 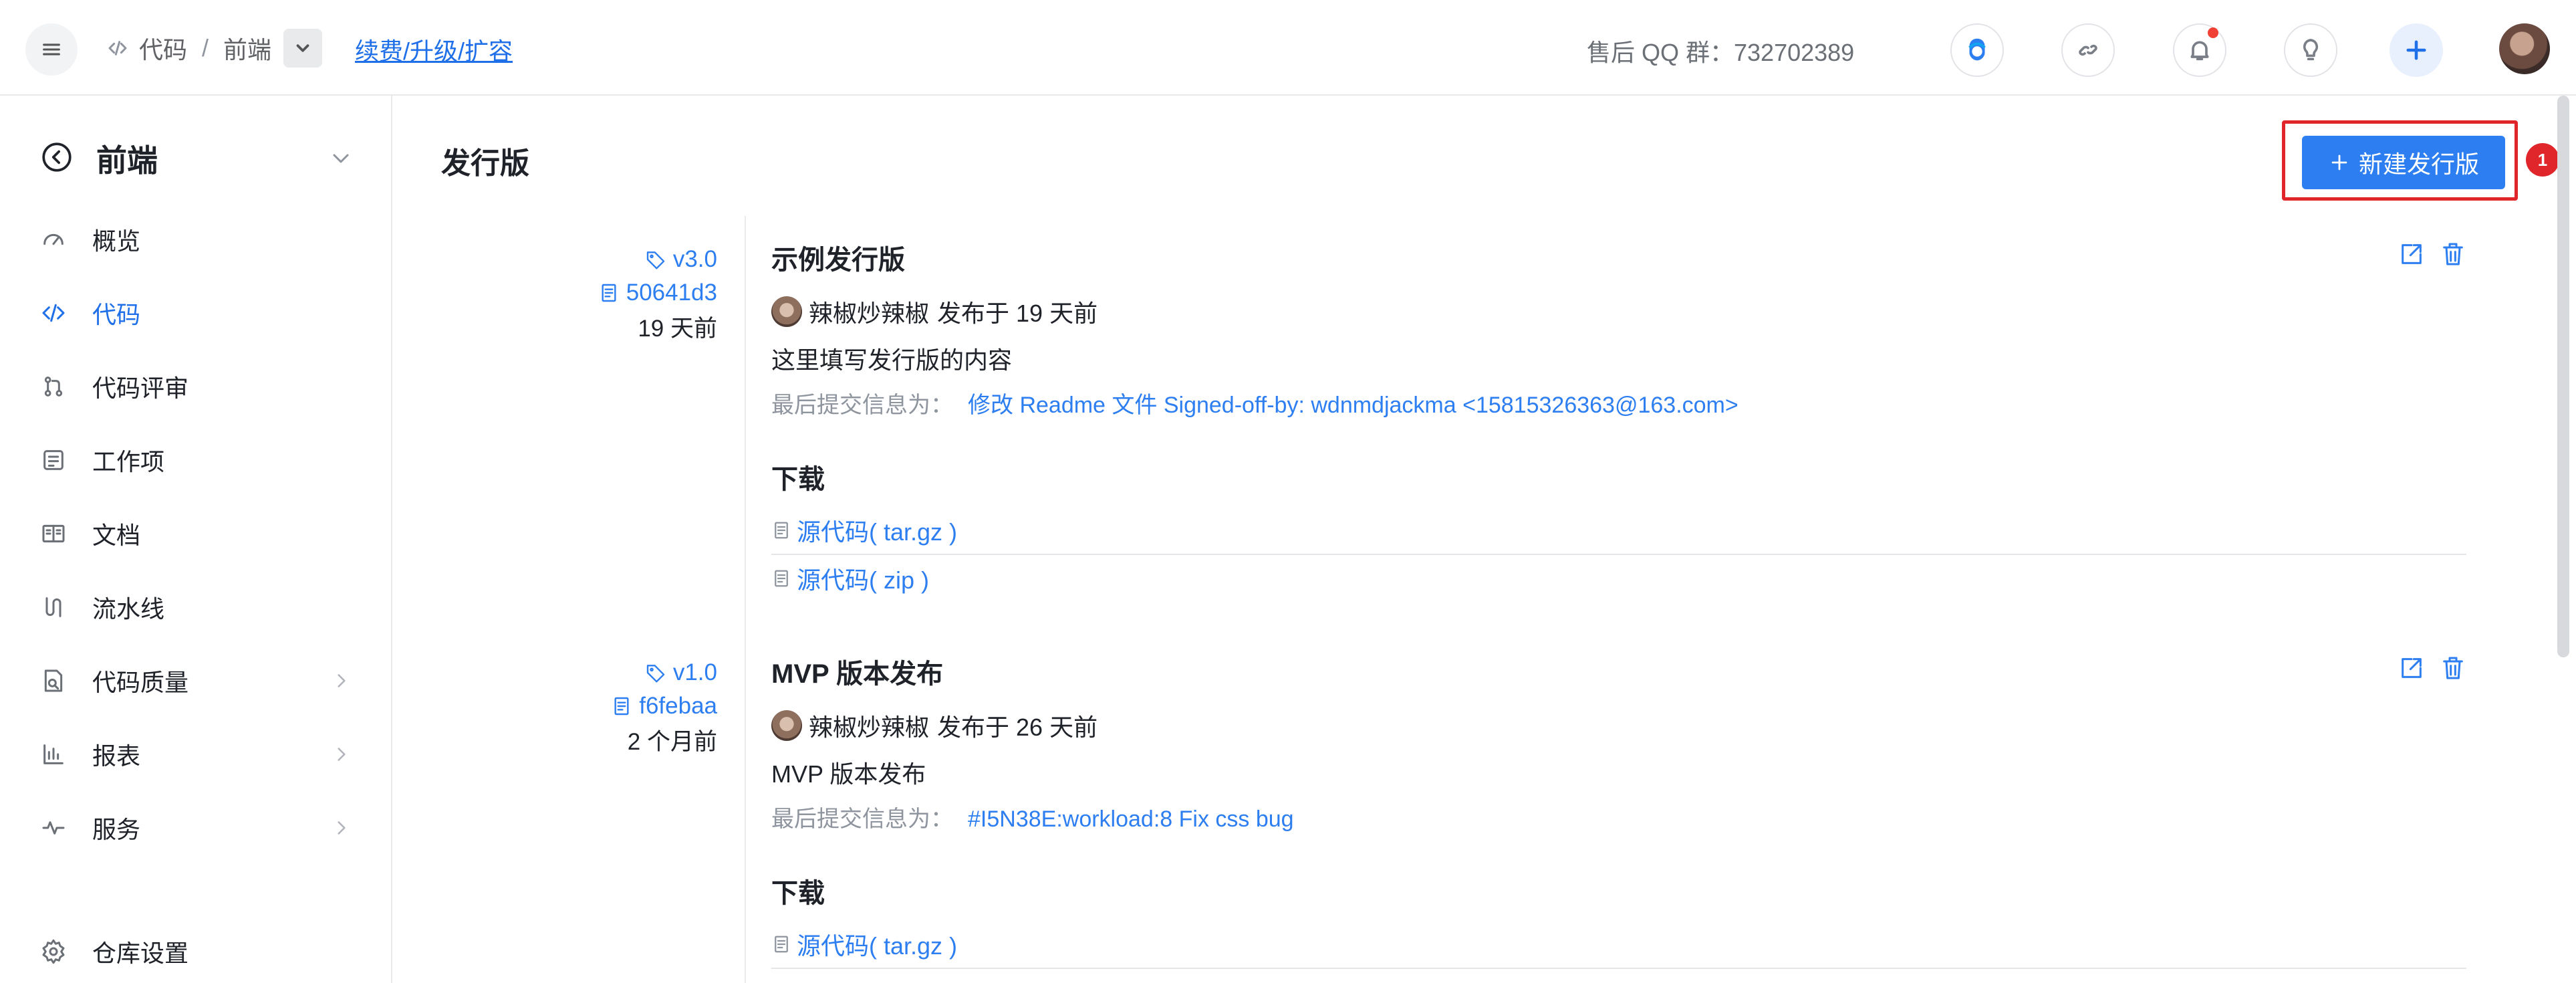 I want to click on timeline-divider, so click(x=745, y=599).